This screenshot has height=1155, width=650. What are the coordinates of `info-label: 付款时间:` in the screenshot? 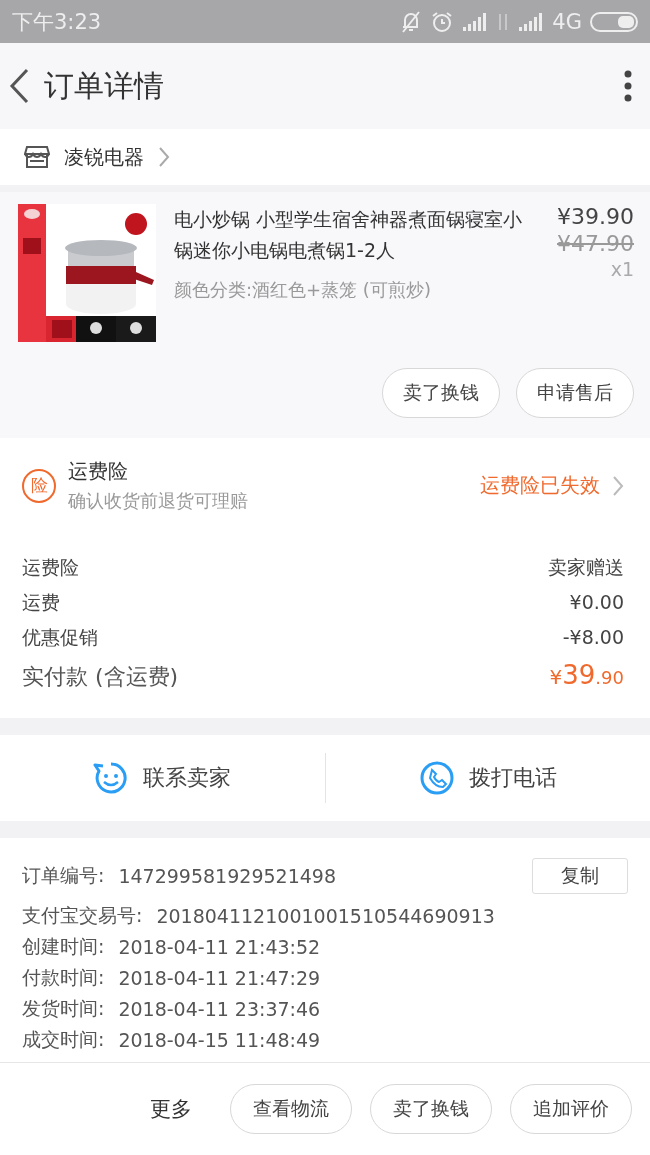 It's located at (63, 977).